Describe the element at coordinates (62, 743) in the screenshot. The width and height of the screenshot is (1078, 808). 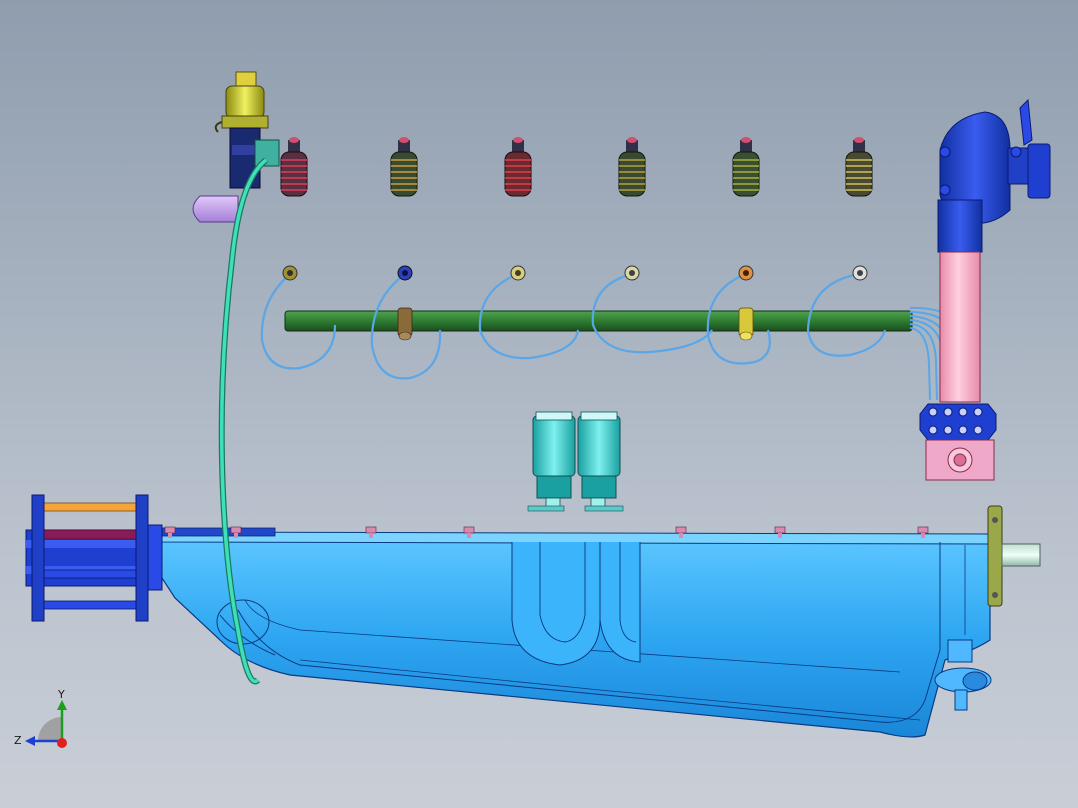
I see `axis-origin` at that location.